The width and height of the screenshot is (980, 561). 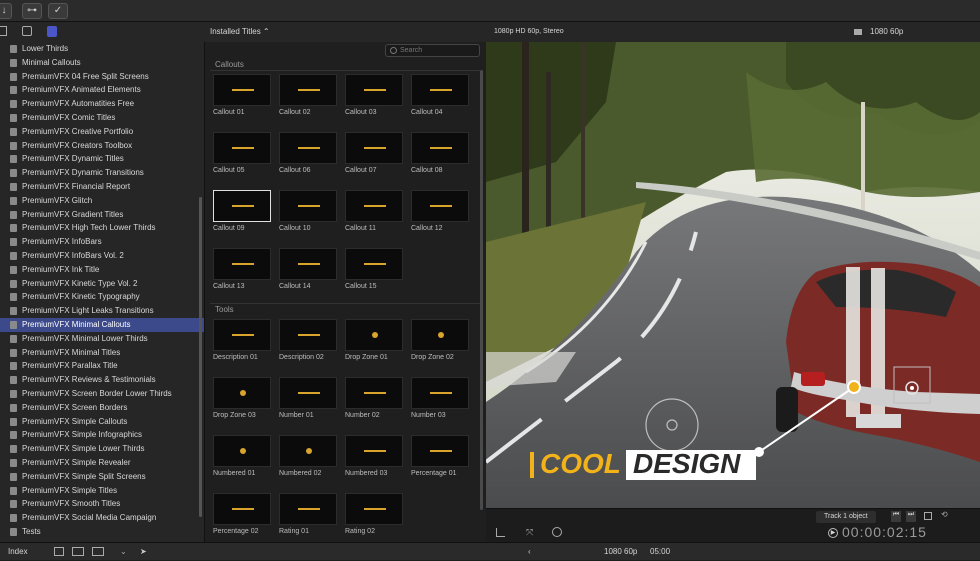 I want to click on sidebar-item: PremiumVFX Ink Title, so click(x=102, y=270).